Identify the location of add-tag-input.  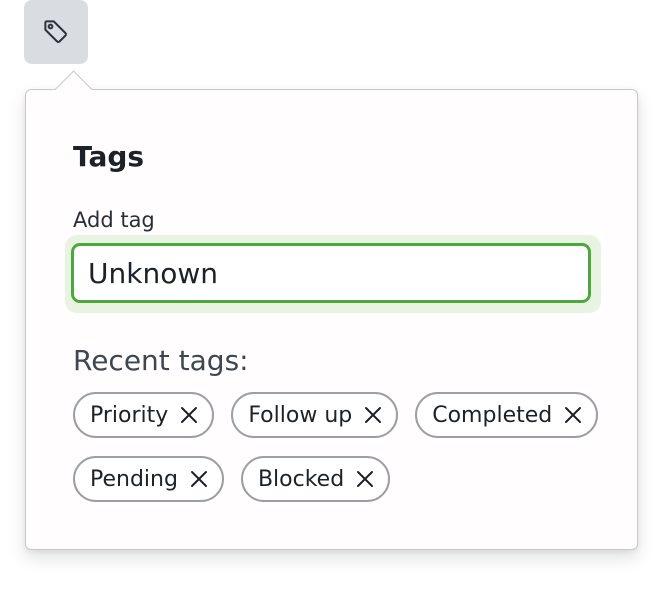
(331, 273).